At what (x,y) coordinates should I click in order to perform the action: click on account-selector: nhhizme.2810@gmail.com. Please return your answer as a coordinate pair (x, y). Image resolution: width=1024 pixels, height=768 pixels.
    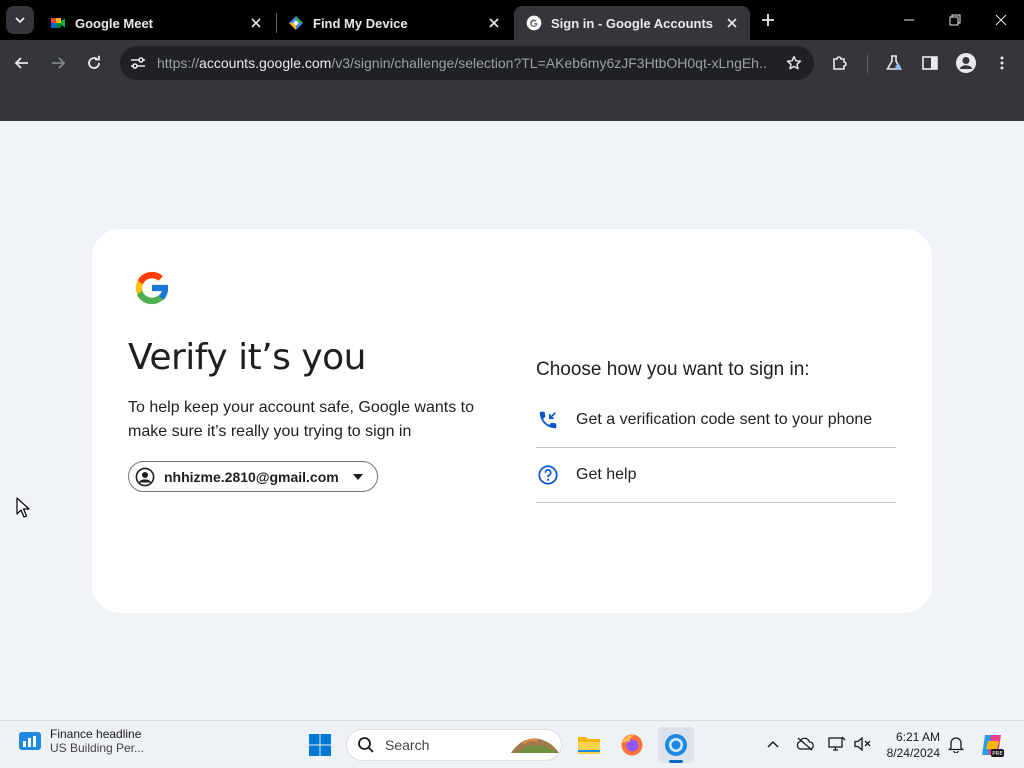
    Looking at the image, I should click on (253, 476).